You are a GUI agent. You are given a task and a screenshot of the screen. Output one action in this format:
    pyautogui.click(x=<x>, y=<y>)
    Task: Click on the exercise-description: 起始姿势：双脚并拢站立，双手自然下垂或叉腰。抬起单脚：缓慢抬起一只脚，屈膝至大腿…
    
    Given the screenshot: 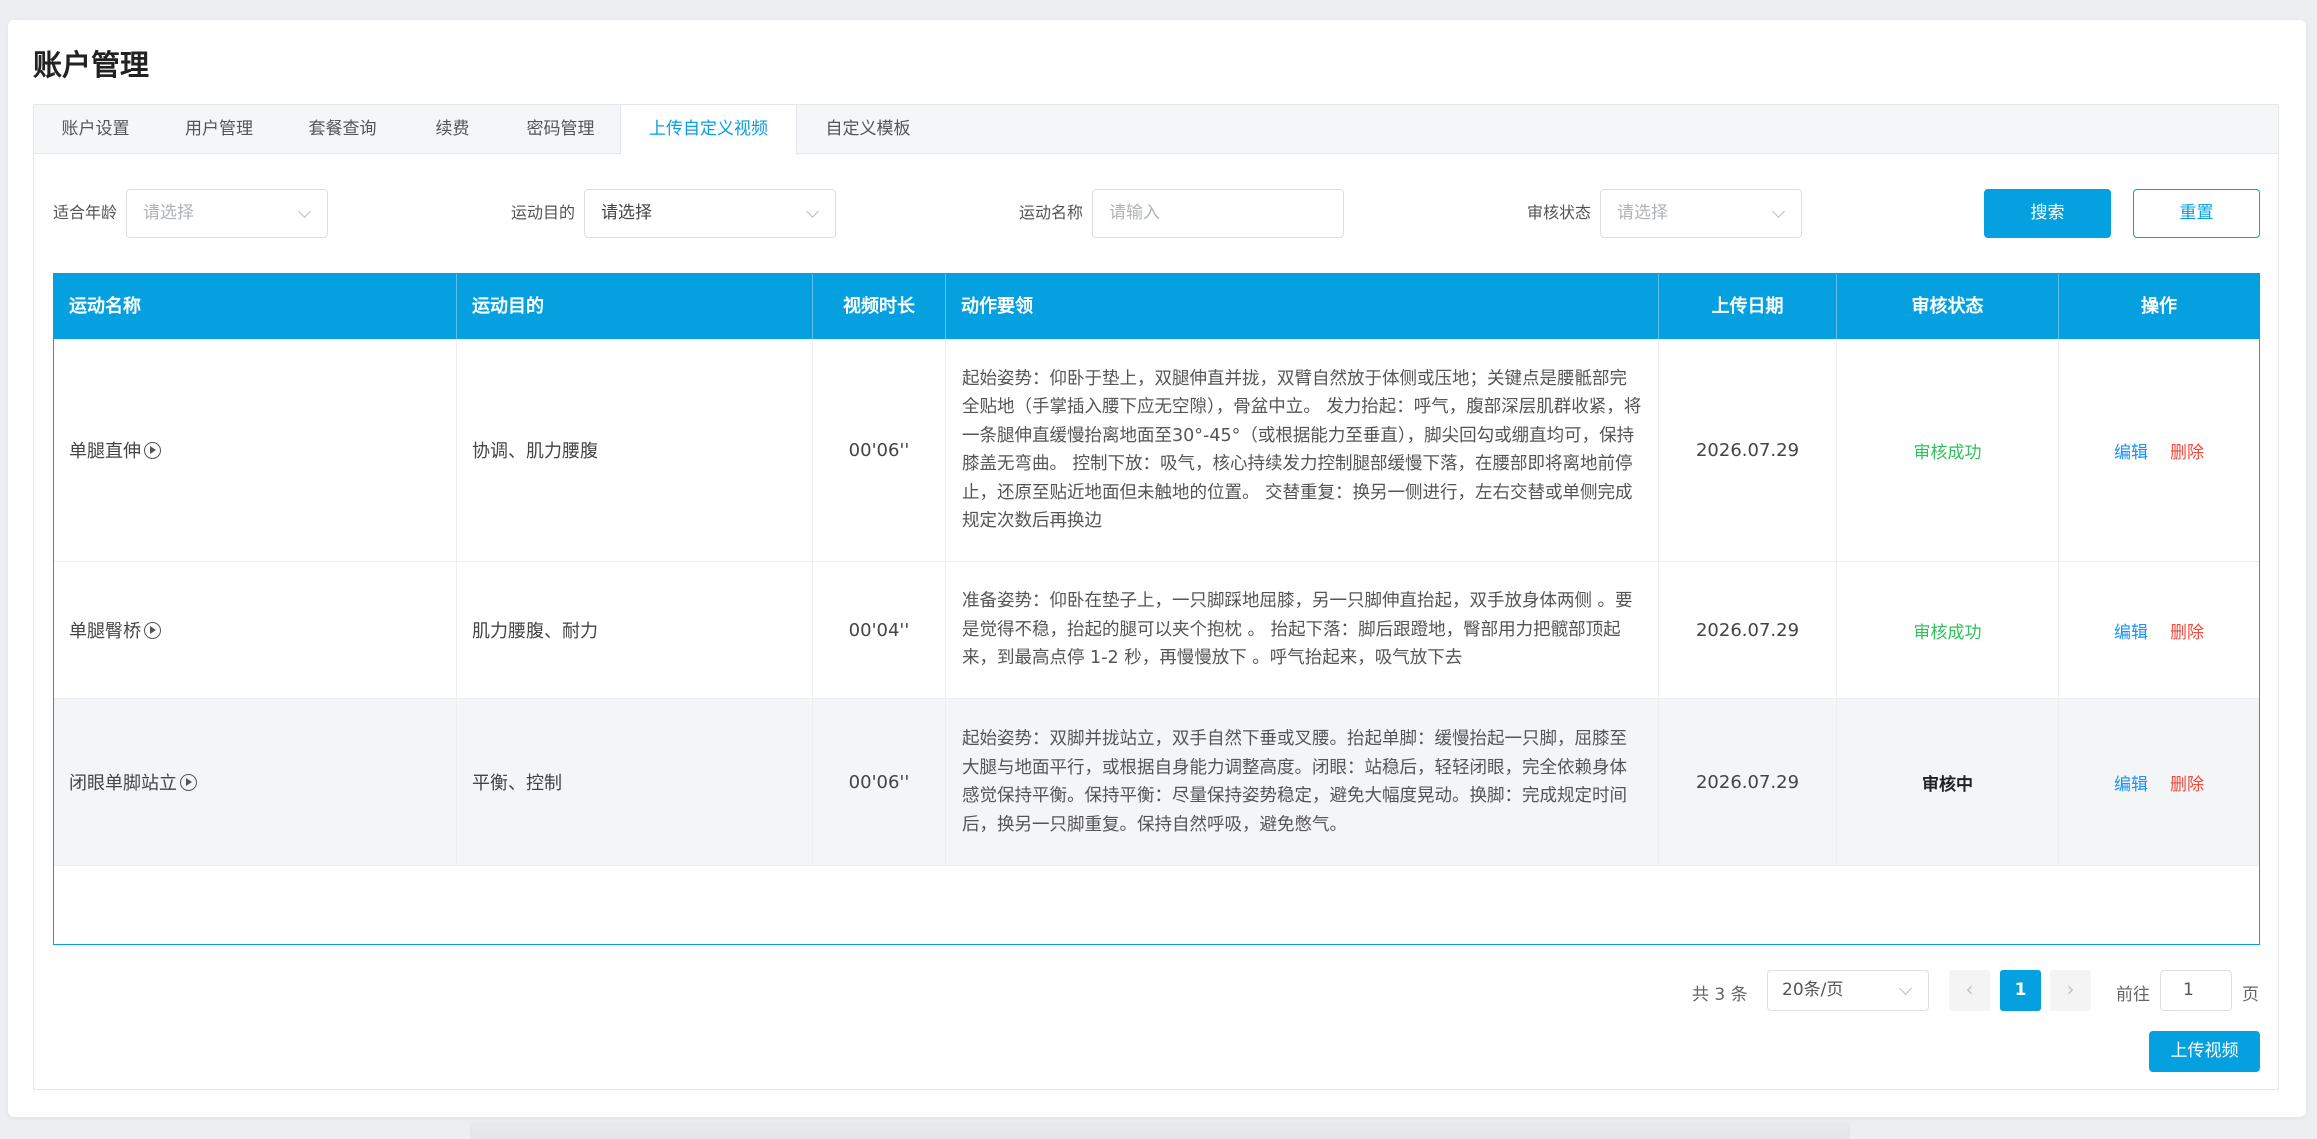 What is the action you would take?
    pyautogui.click(x=1302, y=782)
    